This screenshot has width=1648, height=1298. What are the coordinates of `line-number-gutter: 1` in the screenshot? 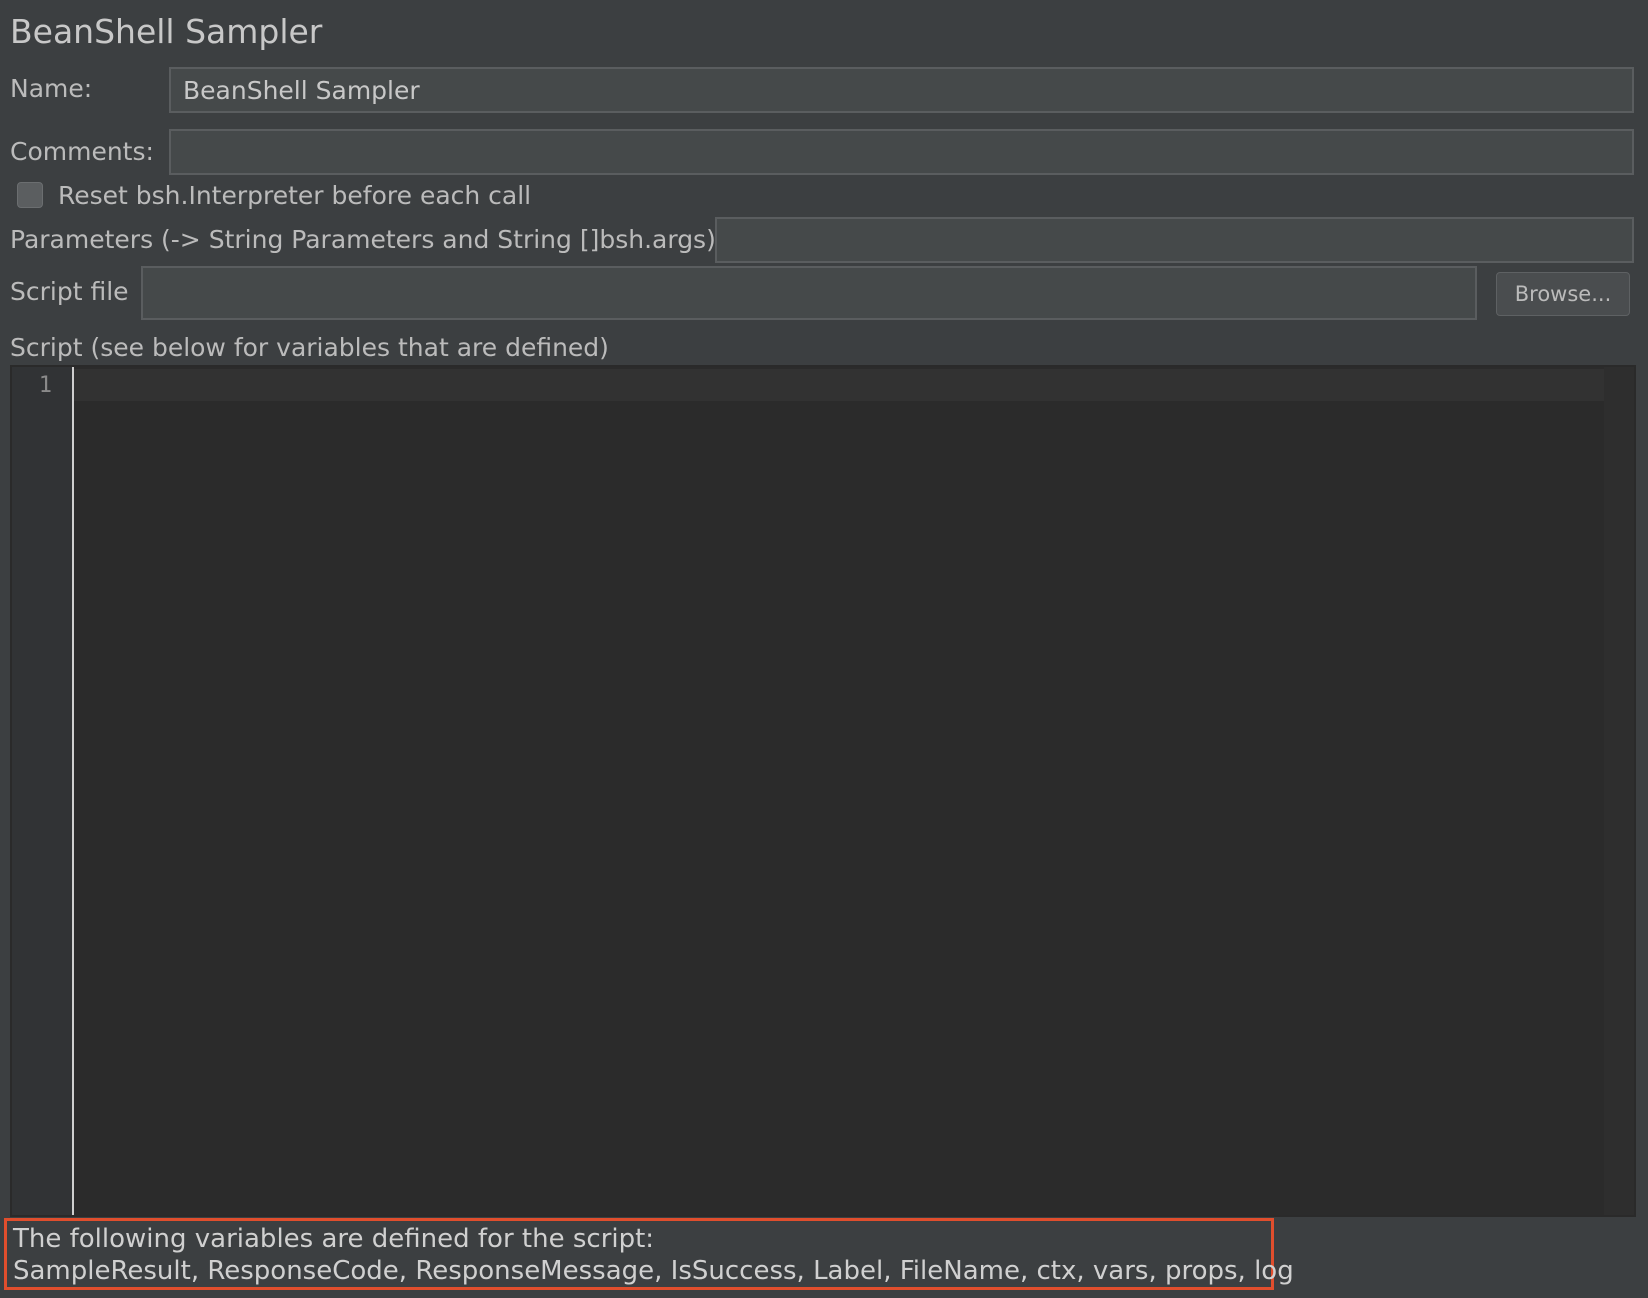 It's located at (43, 791).